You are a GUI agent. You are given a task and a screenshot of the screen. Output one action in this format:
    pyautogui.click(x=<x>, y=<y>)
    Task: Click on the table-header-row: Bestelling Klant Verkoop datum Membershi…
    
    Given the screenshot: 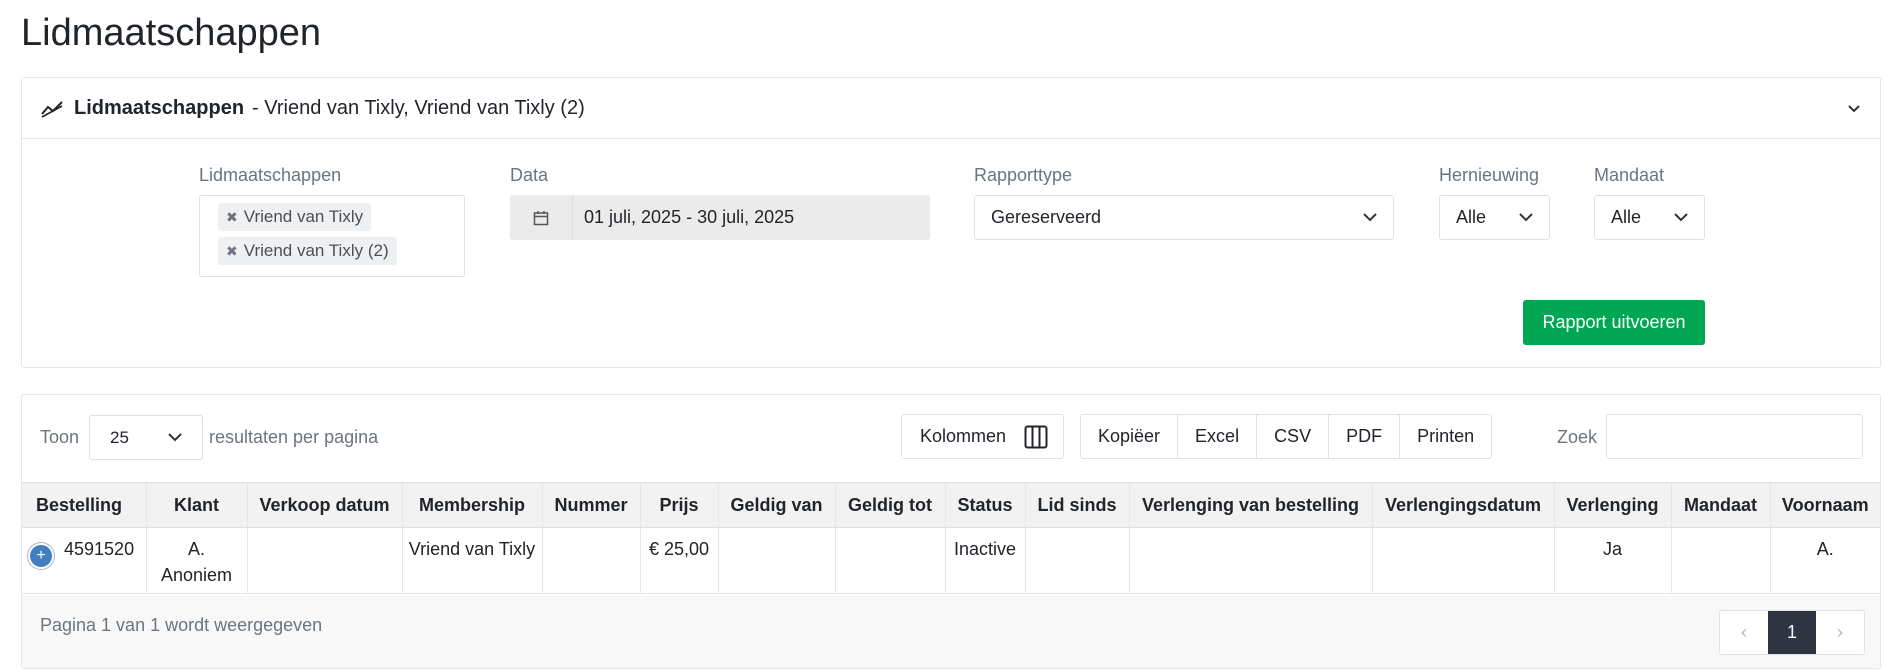 What is the action you would take?
    pyautogui.click(x=951, y=505)
    